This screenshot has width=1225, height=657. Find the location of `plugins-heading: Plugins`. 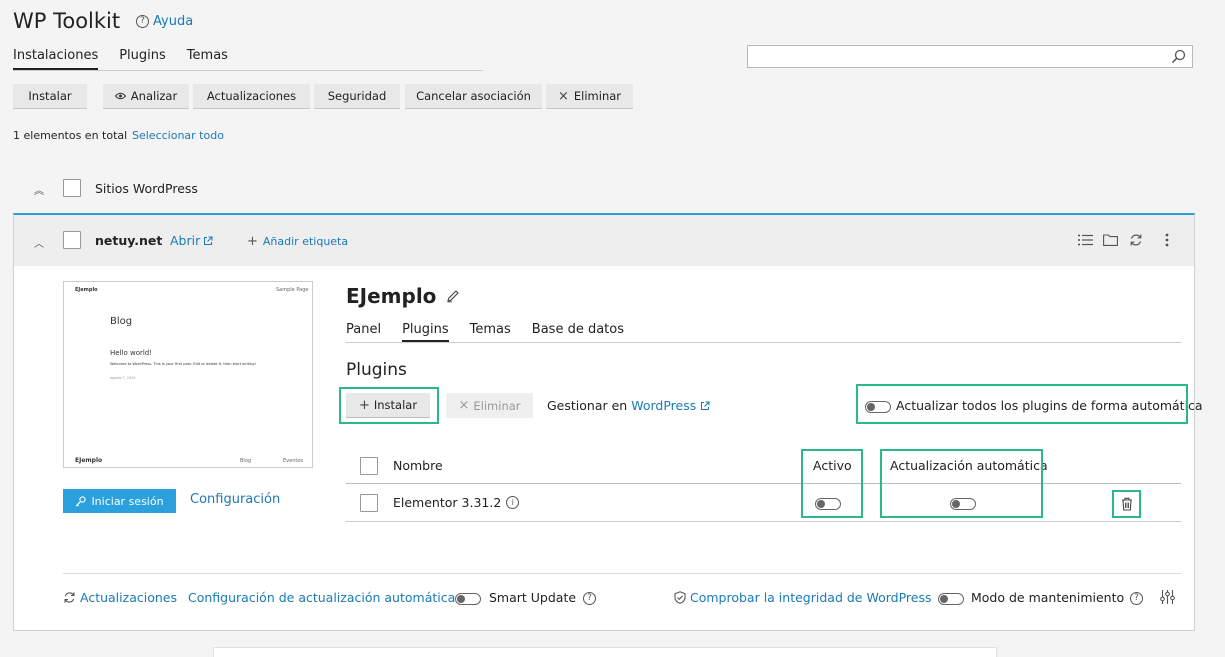

plugins-heading: Plugins is located at coordinates (376, 370).